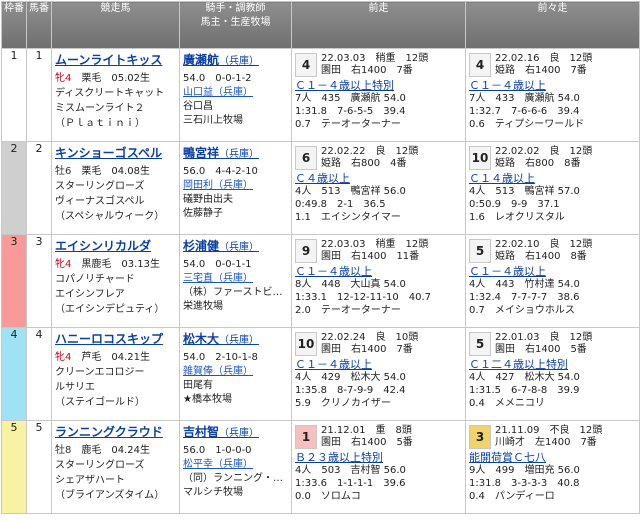 The width and height of the screenshot is (640, 522). Describe the element at coordinates (218, 92) in the screenshot. I see `trainer-link: 山口益（兵庫）` at that location.